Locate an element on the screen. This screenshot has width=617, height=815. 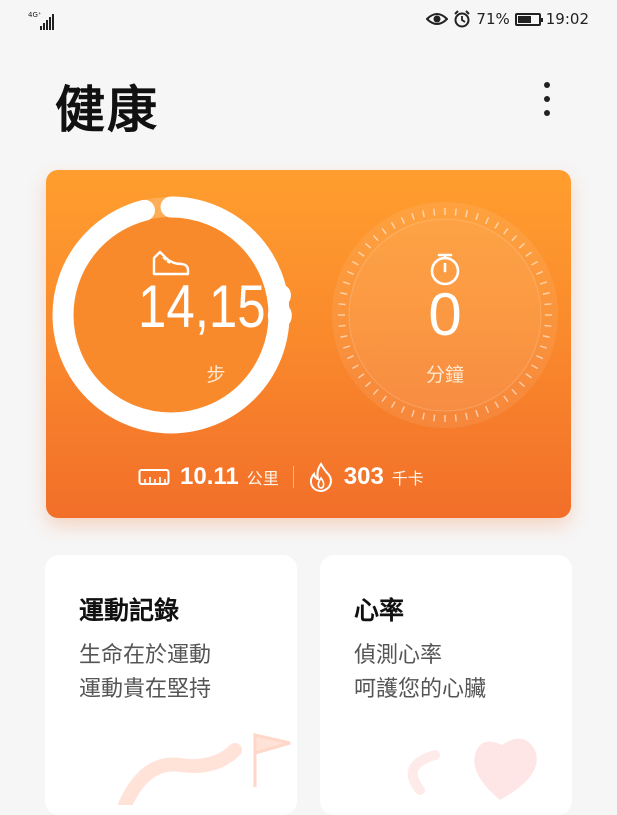
heart-rate-tile: 心率 偵測心率 呵護您的心臟 is located at coordinates (446, 685).